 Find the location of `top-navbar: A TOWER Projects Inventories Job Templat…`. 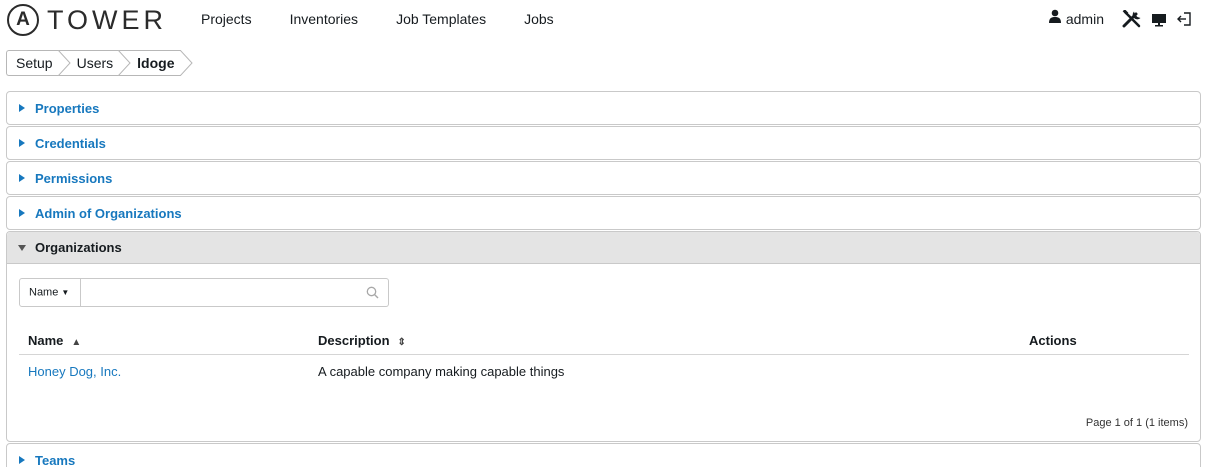

top-navbar: A TOWER Projects Inventories Job Templat… is located at coordinates (603, 20).